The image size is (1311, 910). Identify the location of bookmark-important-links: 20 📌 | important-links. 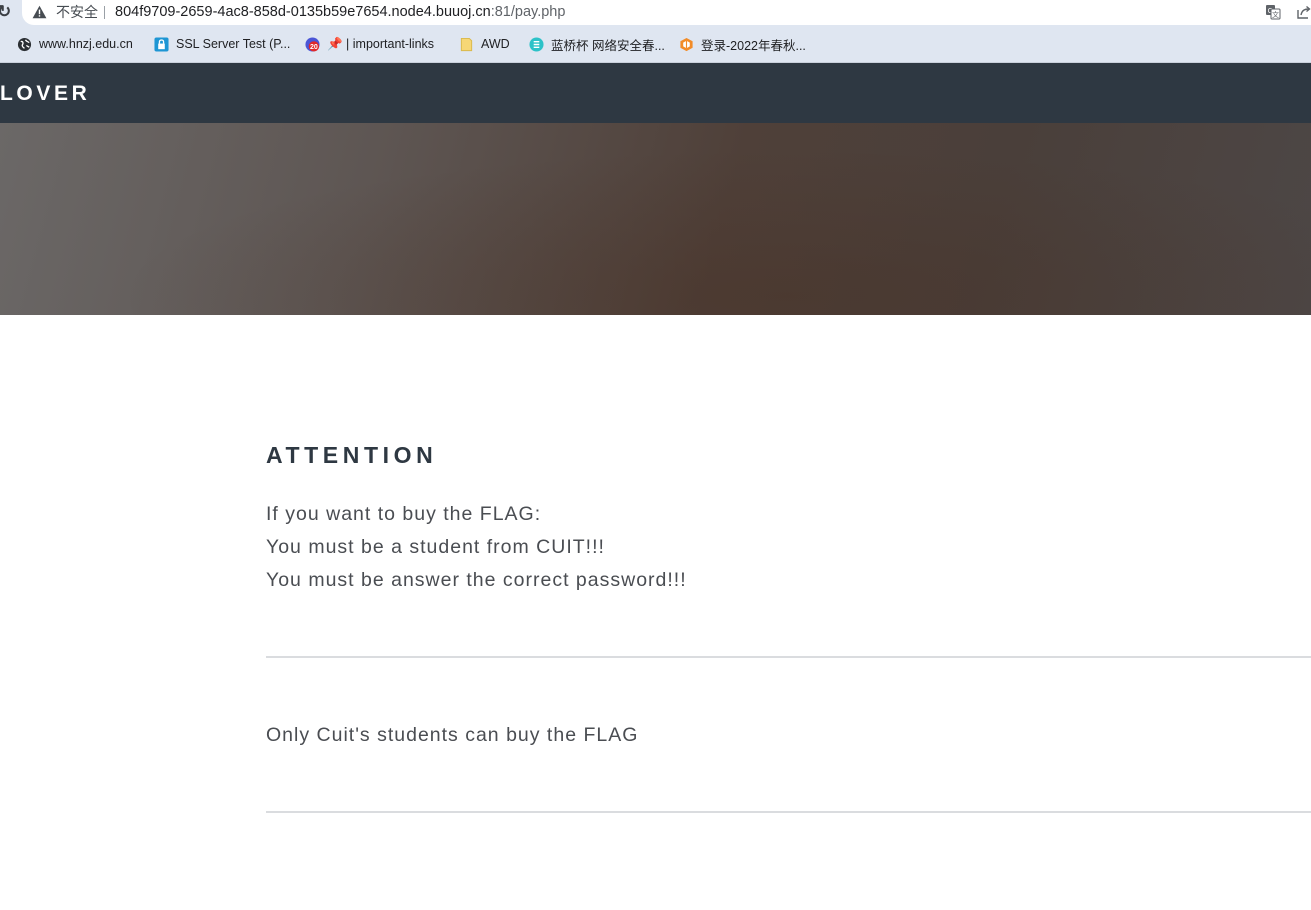
(369, 44).